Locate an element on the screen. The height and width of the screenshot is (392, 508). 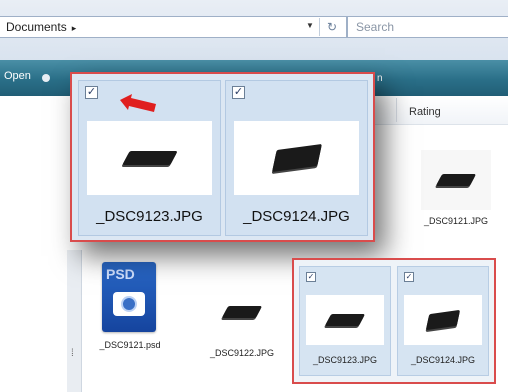
search-placeholder: Search is located at coordinates (375, 27).